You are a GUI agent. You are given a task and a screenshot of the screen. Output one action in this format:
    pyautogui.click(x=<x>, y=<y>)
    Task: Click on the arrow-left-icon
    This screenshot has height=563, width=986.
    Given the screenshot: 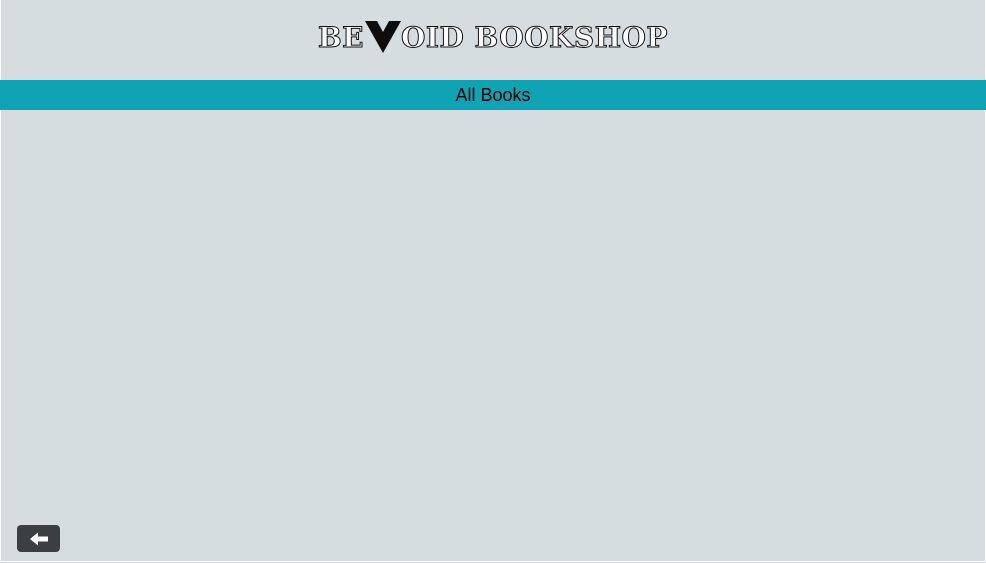 What is the action you would take?
    pyautogui.click(x=38, y=538)
    